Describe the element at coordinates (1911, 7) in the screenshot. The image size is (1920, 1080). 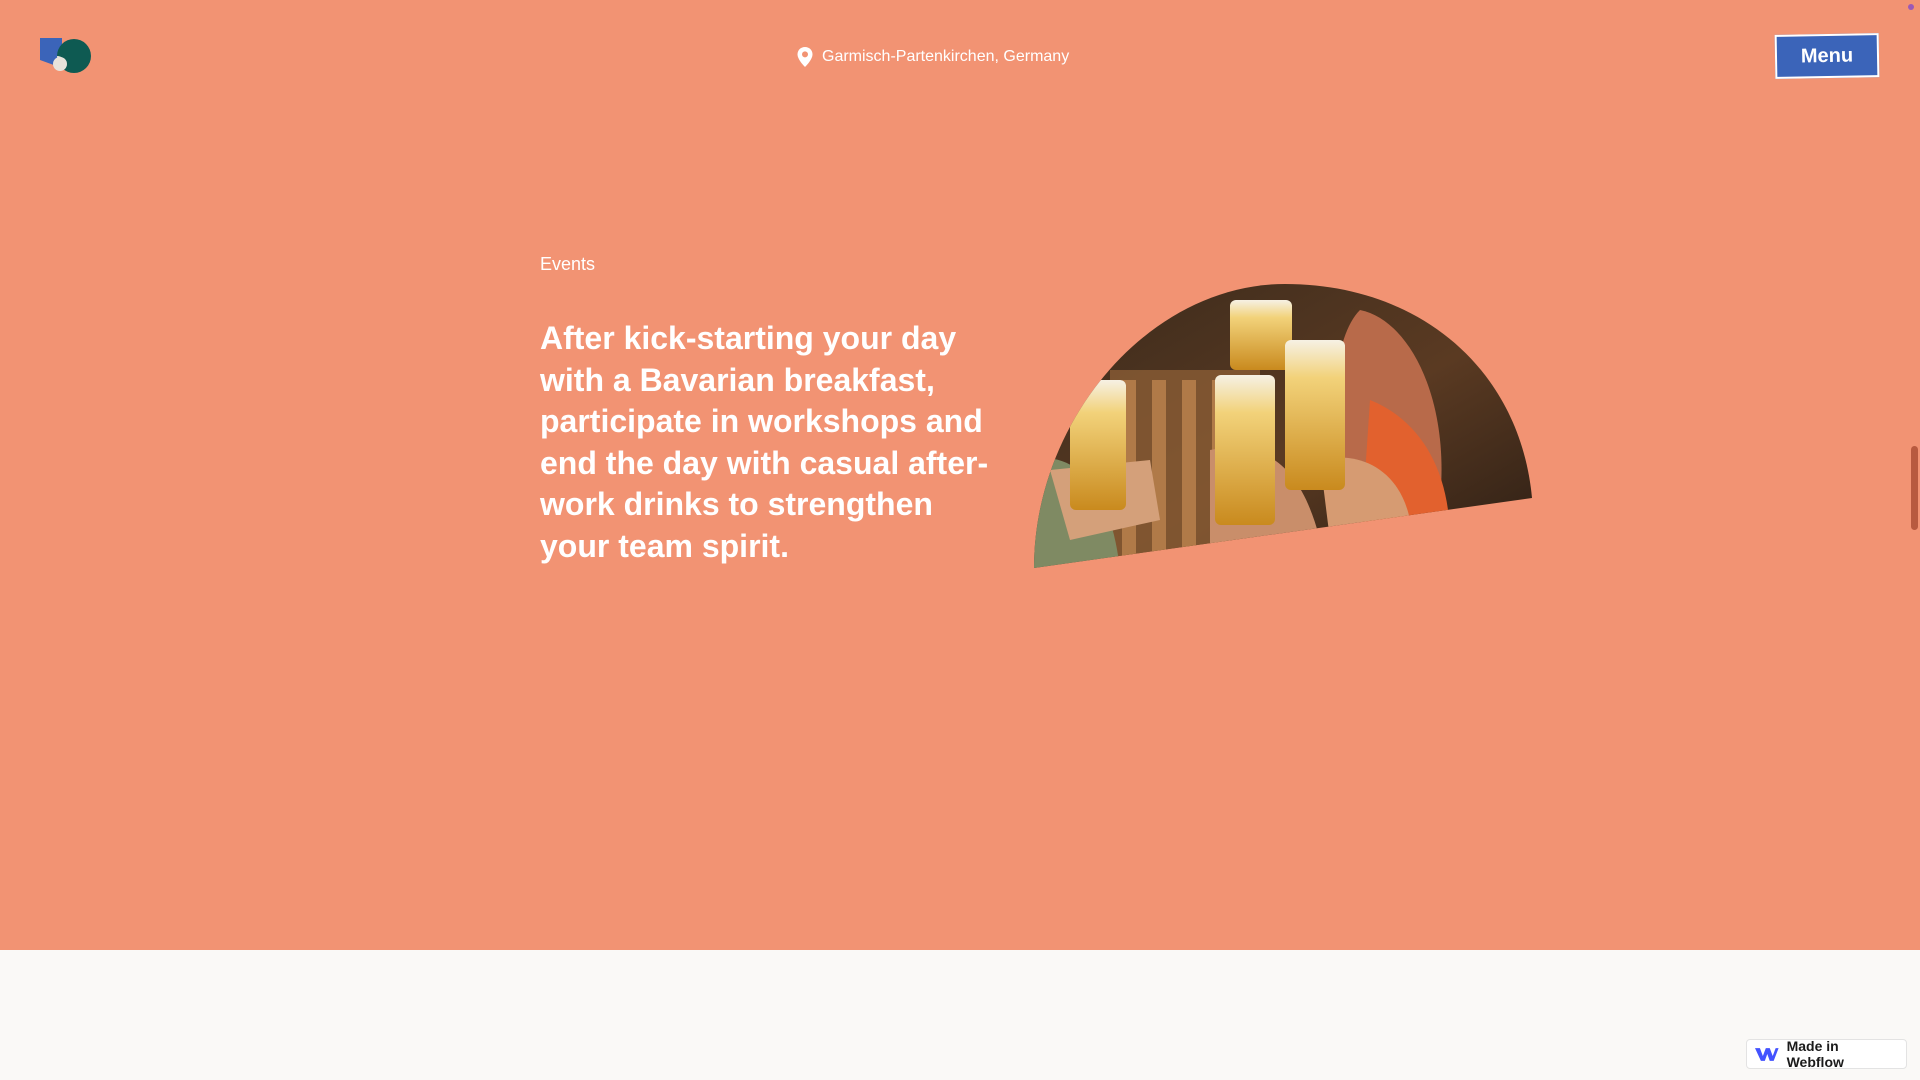
I see `corner-indicator` at that location.